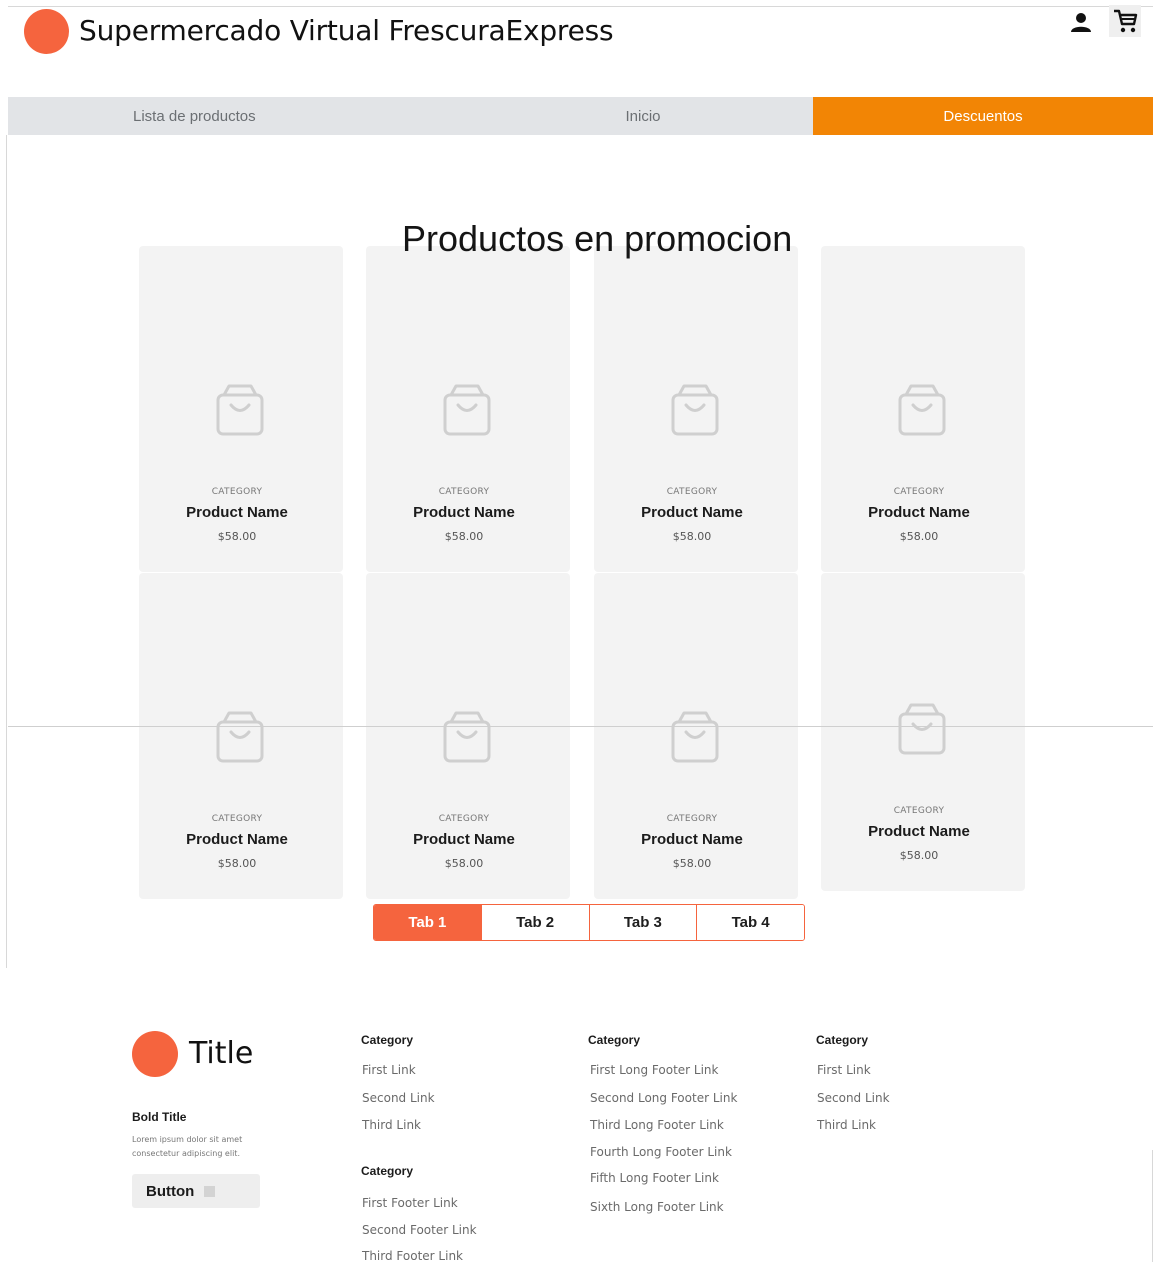 The width and height of the screenshot is (1153, 1262). What do you see at coordinates (661, 1152) in the screenshot?
I see `footer-link: Fourth Long Footer Link` at bounding box center [661, 1152].